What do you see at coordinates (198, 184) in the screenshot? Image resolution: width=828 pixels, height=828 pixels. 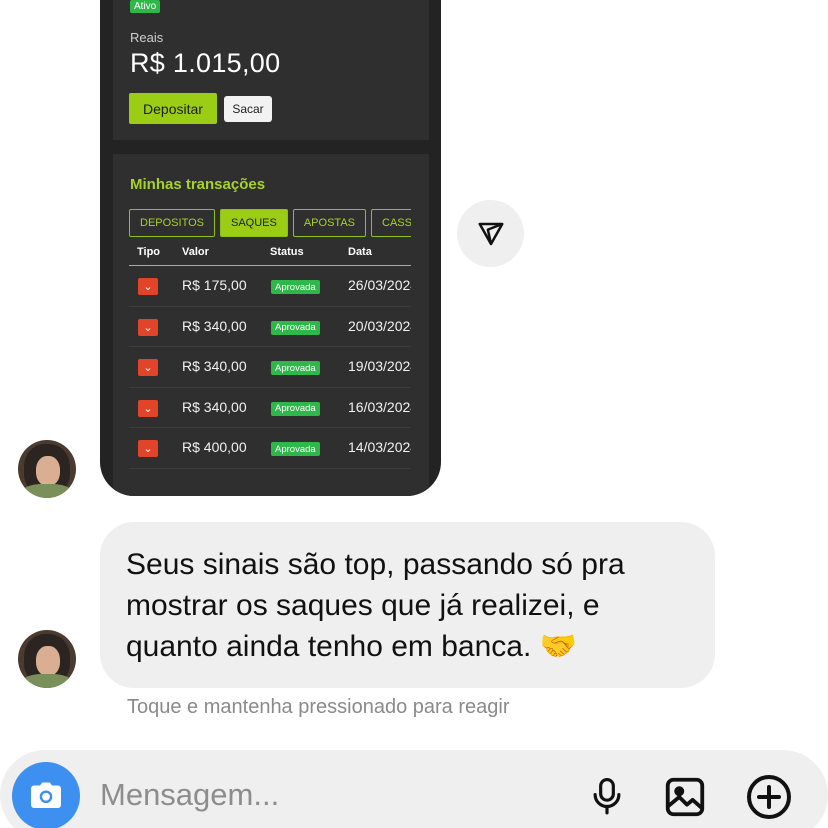 I see `transactions-title: Minhas transações` at bounding box center [198, 184].